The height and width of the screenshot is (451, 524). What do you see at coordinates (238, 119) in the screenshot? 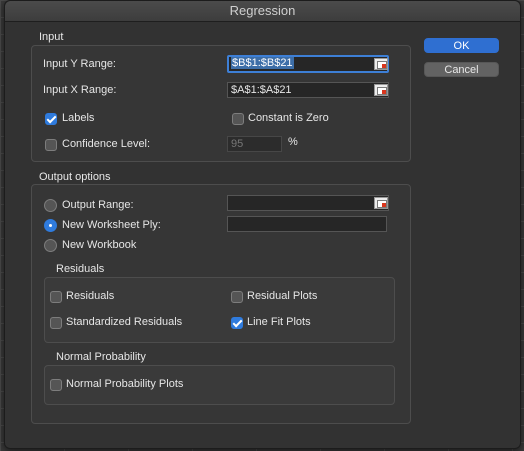
I see `constant-zero-checkbox` at bounding box center [238, 119].